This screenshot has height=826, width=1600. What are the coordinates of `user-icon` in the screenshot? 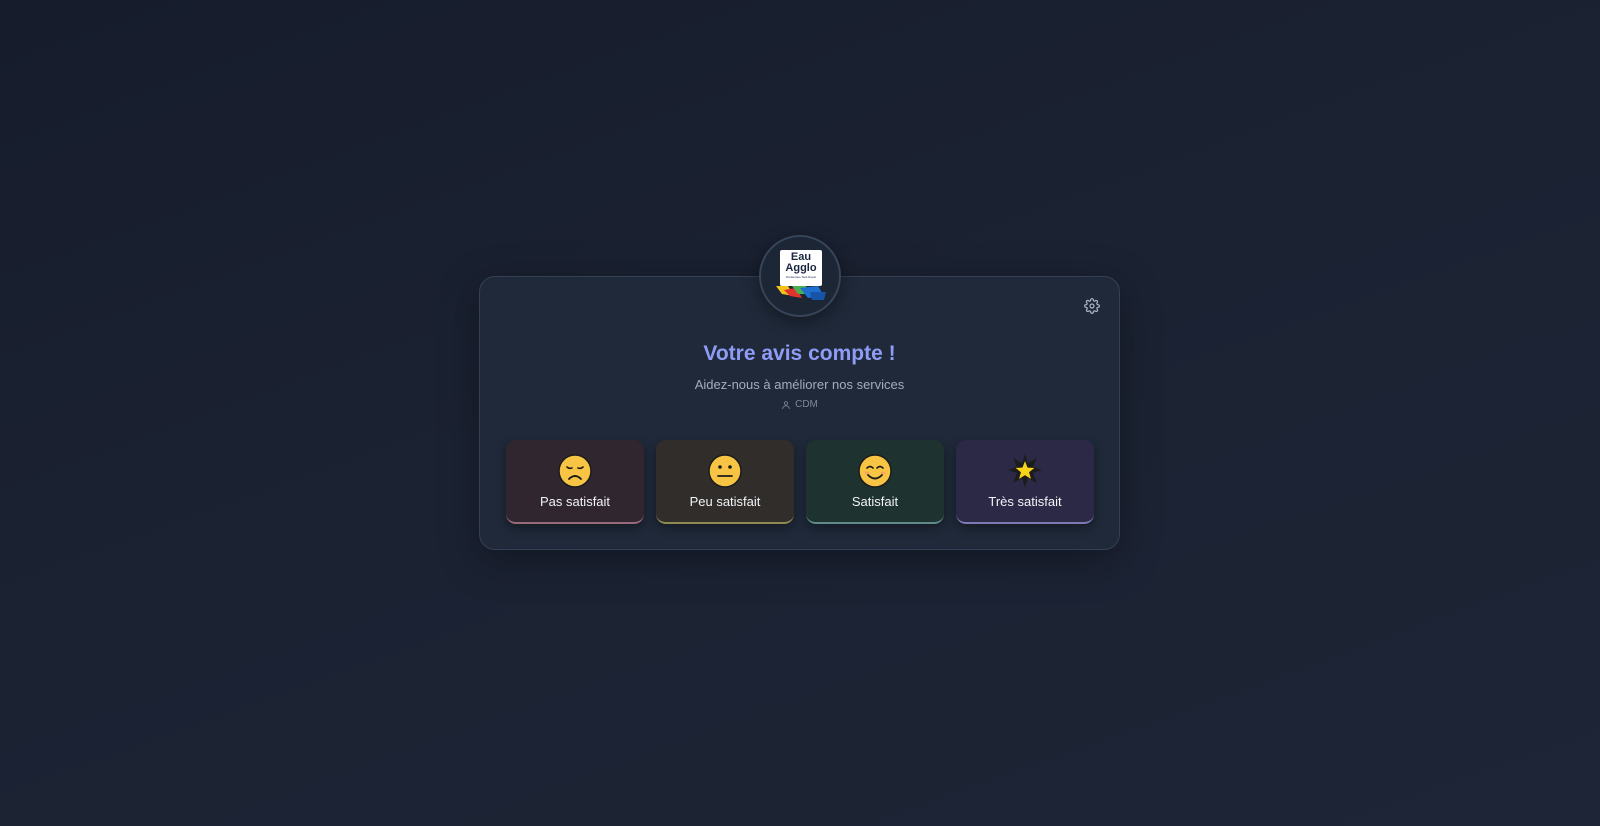 It's located at (786, 404).